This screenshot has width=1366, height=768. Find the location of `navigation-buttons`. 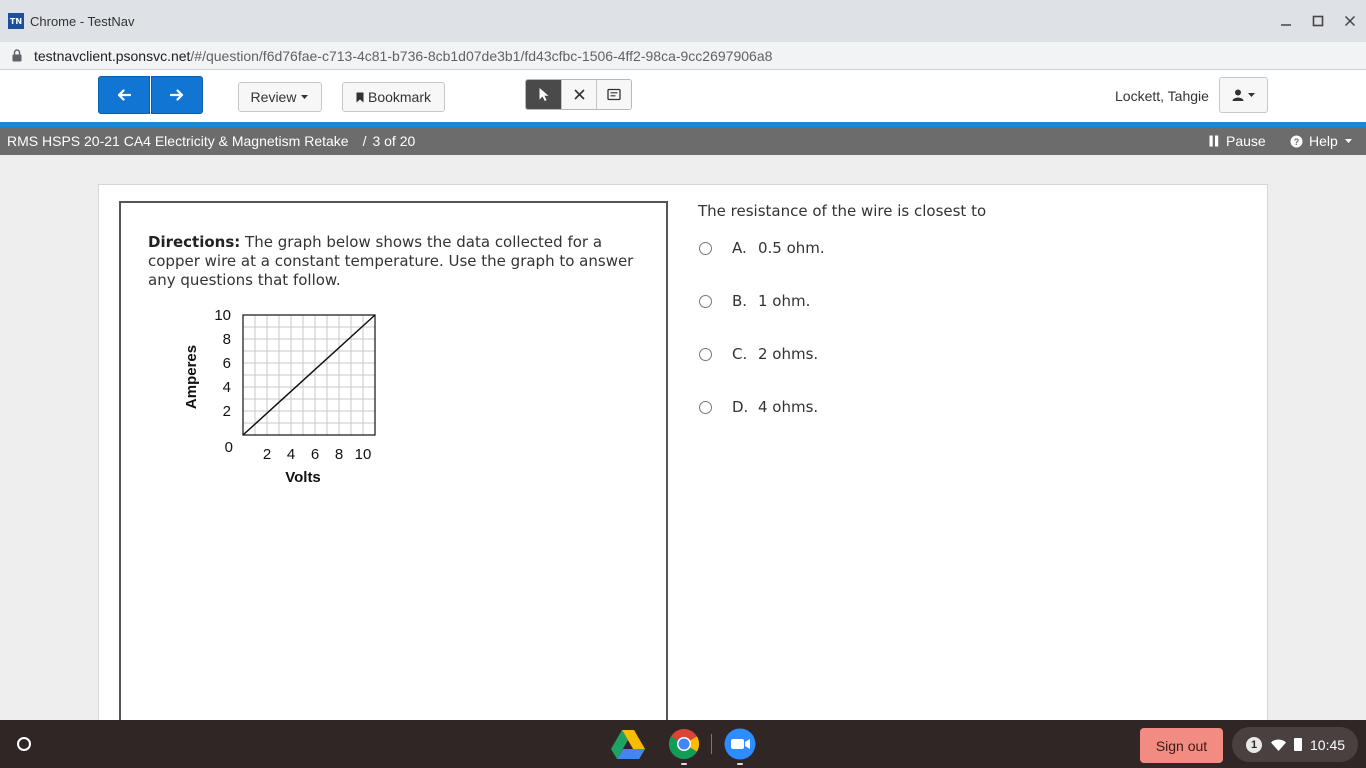

navigation-buttons is located at coordinates (150, 95).